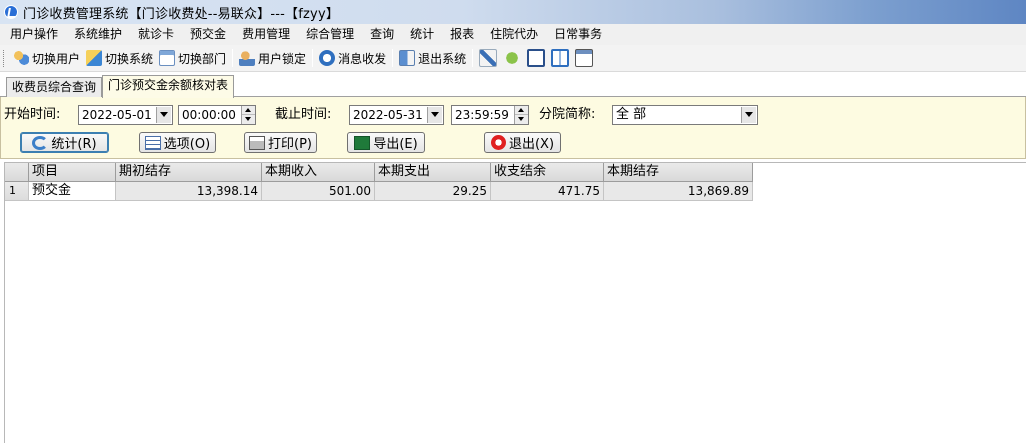  I want to click on branch-value: 全 部, so click(631, 114).